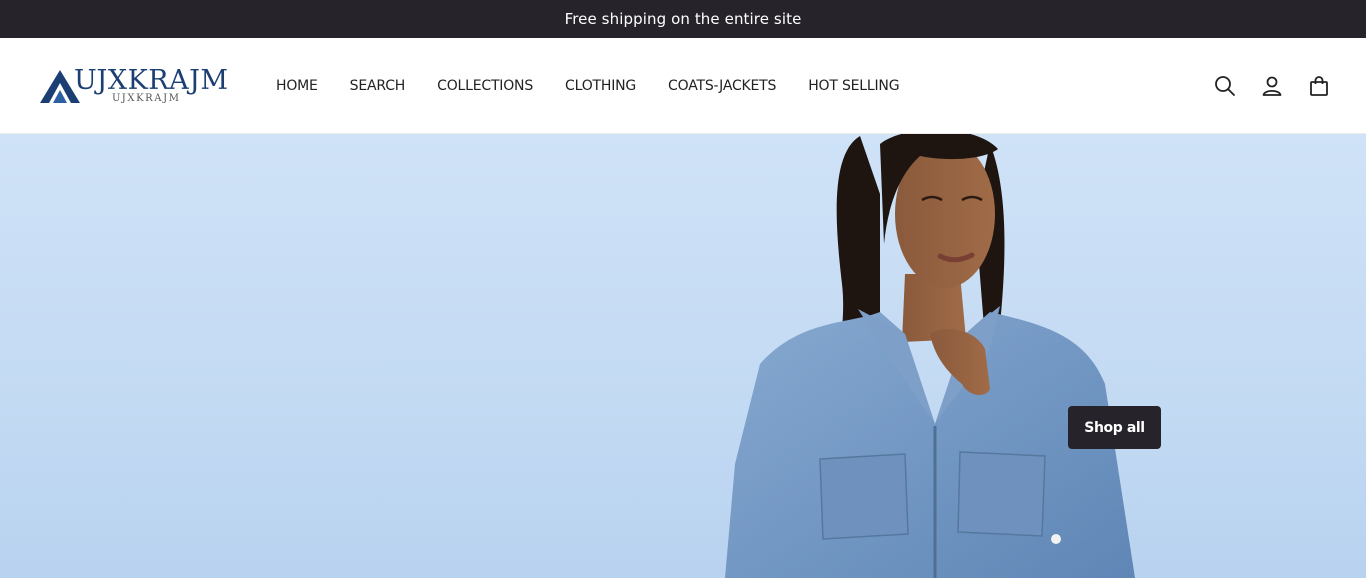  Describe the element at coordinates (297, 86) in the screenshot. I see `nav-item-home: HOME` at that location.